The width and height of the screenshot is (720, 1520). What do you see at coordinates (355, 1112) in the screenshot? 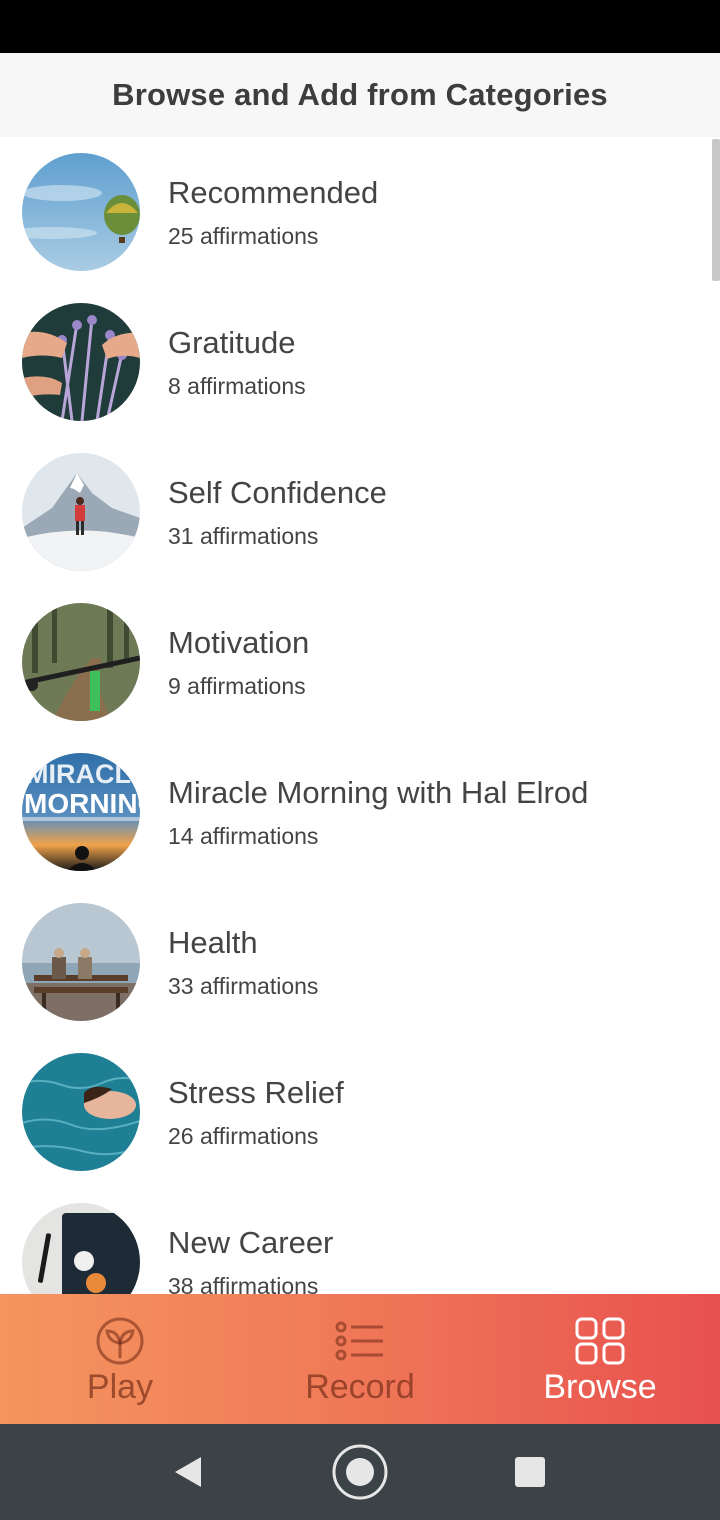
I see `category-item-stress-relief: Stress Relief 26 affirmations` at bounding box center [355, 1112].